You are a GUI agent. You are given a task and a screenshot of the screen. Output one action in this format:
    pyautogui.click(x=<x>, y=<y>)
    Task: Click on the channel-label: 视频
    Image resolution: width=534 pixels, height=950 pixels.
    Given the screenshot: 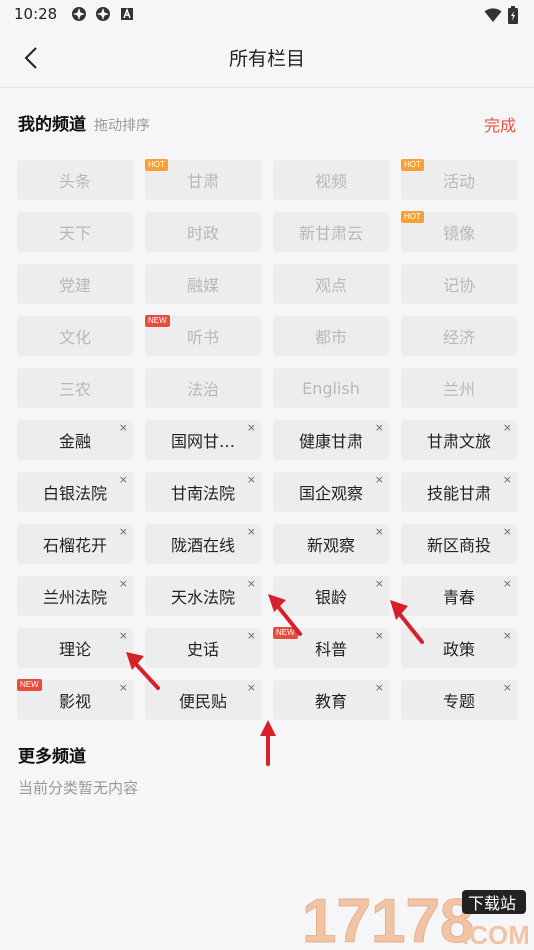 What is the action you would take?
    pyautogui.click(x=330, y=181)
    